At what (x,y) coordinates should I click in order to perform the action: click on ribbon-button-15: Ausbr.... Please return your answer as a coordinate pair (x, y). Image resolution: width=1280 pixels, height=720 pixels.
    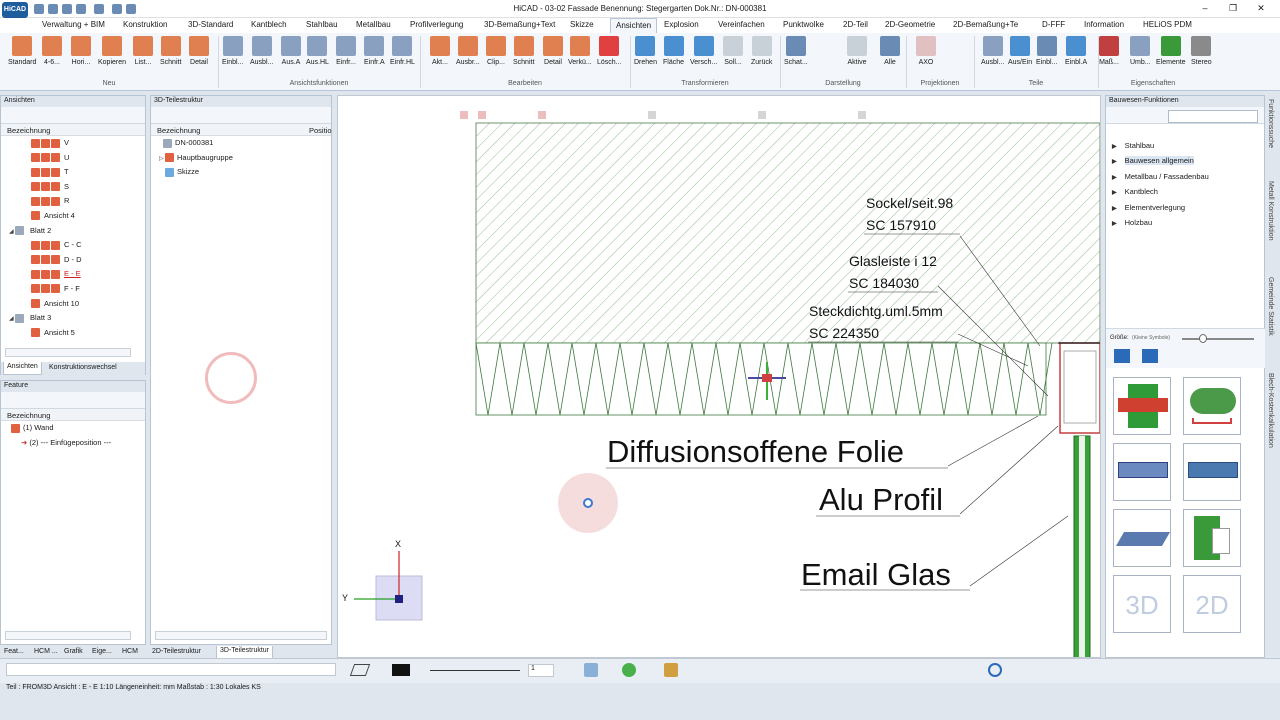
    Looking at the image, I should click on (468, 50).